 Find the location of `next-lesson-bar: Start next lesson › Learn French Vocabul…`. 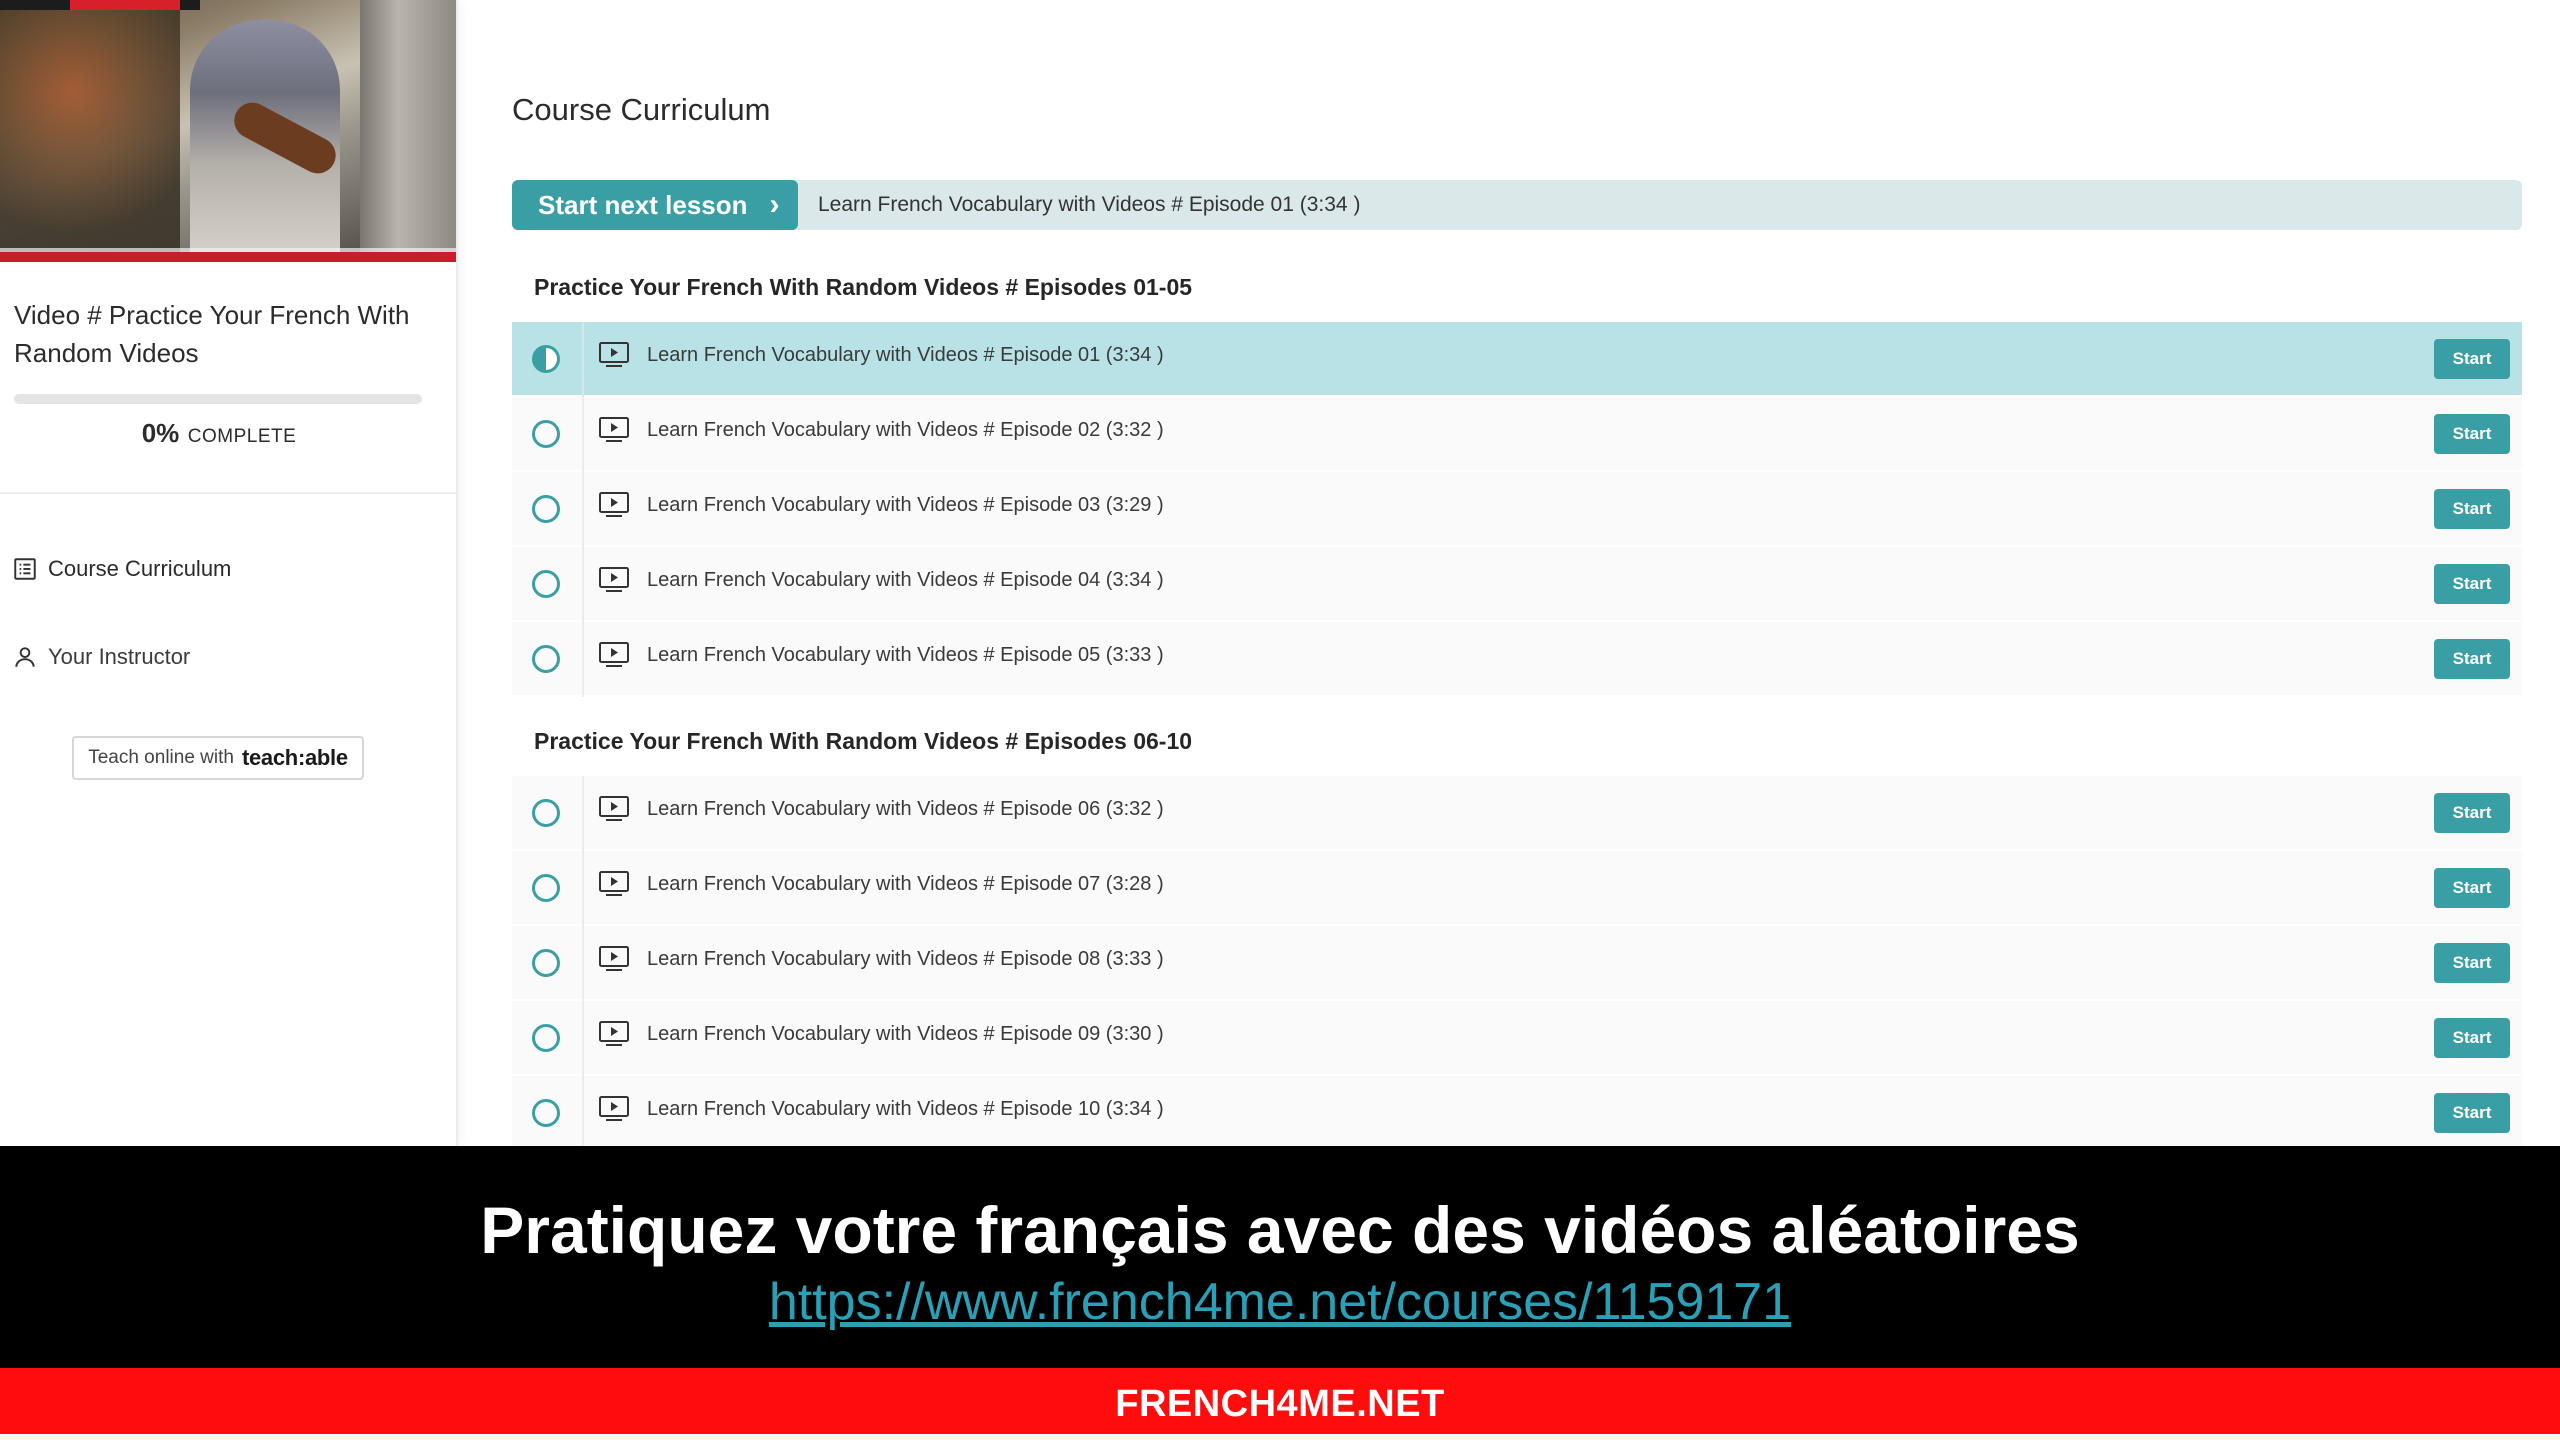

next-lesson-bar: Start next lesson › Learn French Vocabul… is located at coordinates (1517, 205).